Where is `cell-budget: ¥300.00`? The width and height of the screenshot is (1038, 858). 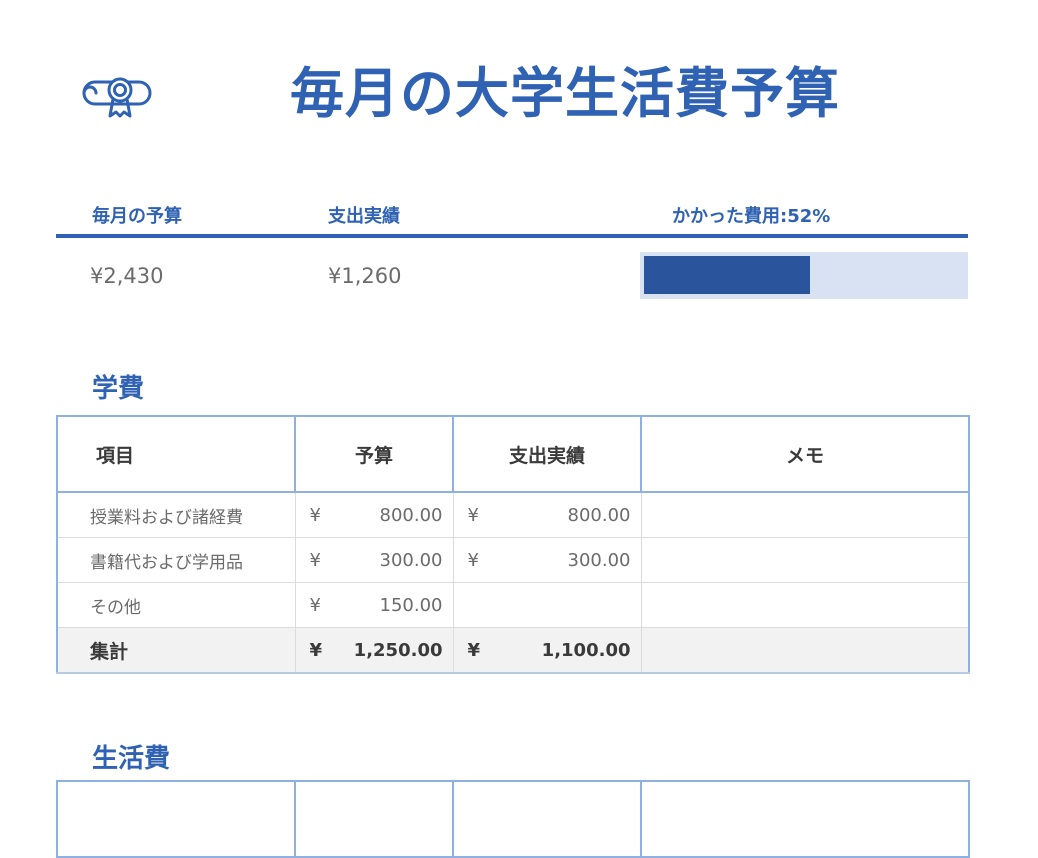
cell-budget: ¥300.00 is located at coordinates (374, 560).